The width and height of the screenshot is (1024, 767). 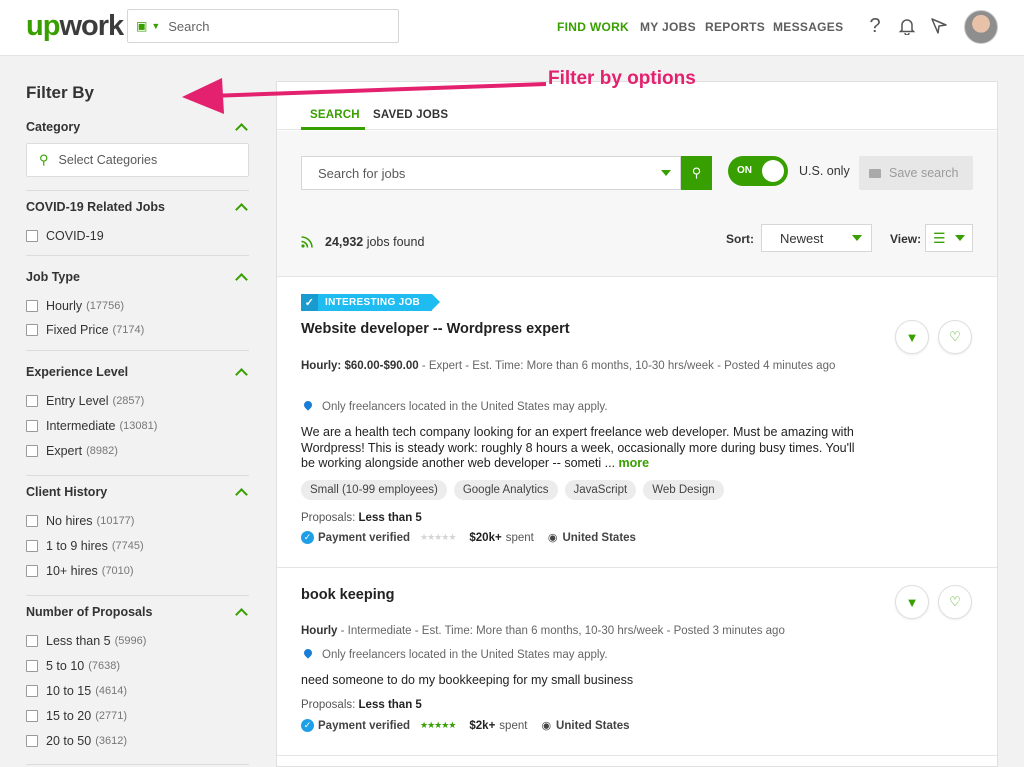 What do you see at coordinates (53, 127) in the screenshot?
I see `category-heading: Category` at bounding box center [53, 127].